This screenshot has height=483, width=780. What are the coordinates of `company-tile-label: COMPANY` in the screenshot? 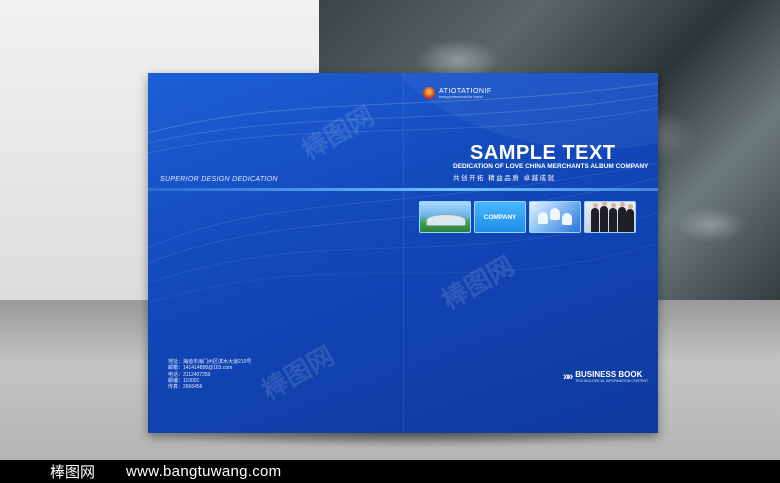 It's located at (500, 217).